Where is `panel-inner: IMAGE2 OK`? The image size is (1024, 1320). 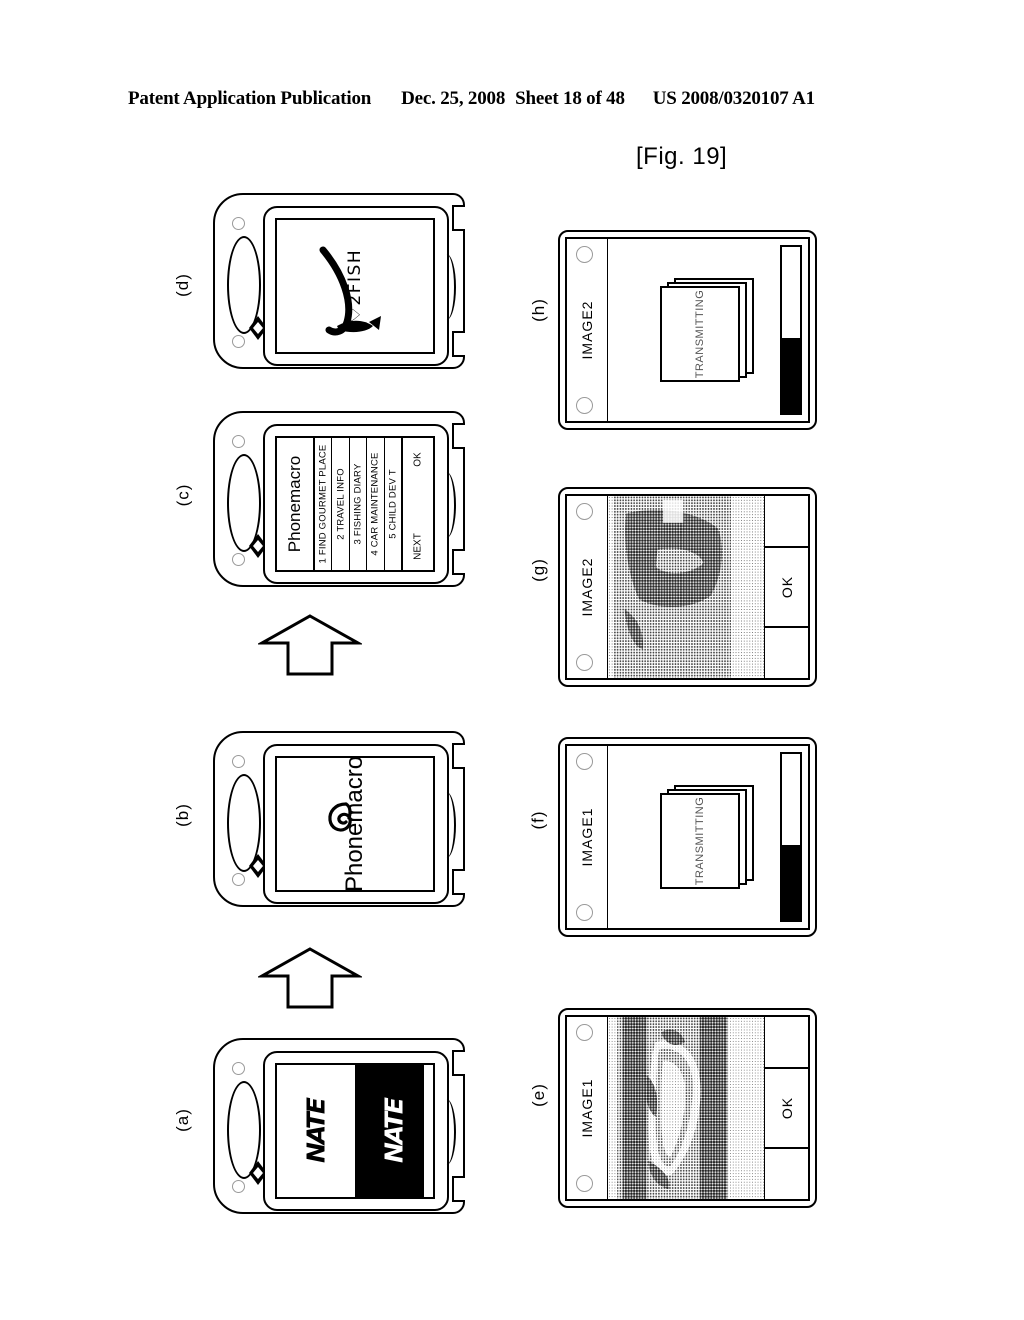
panel-inner: IMAGE2 OK is located at coordinates (687, 587).